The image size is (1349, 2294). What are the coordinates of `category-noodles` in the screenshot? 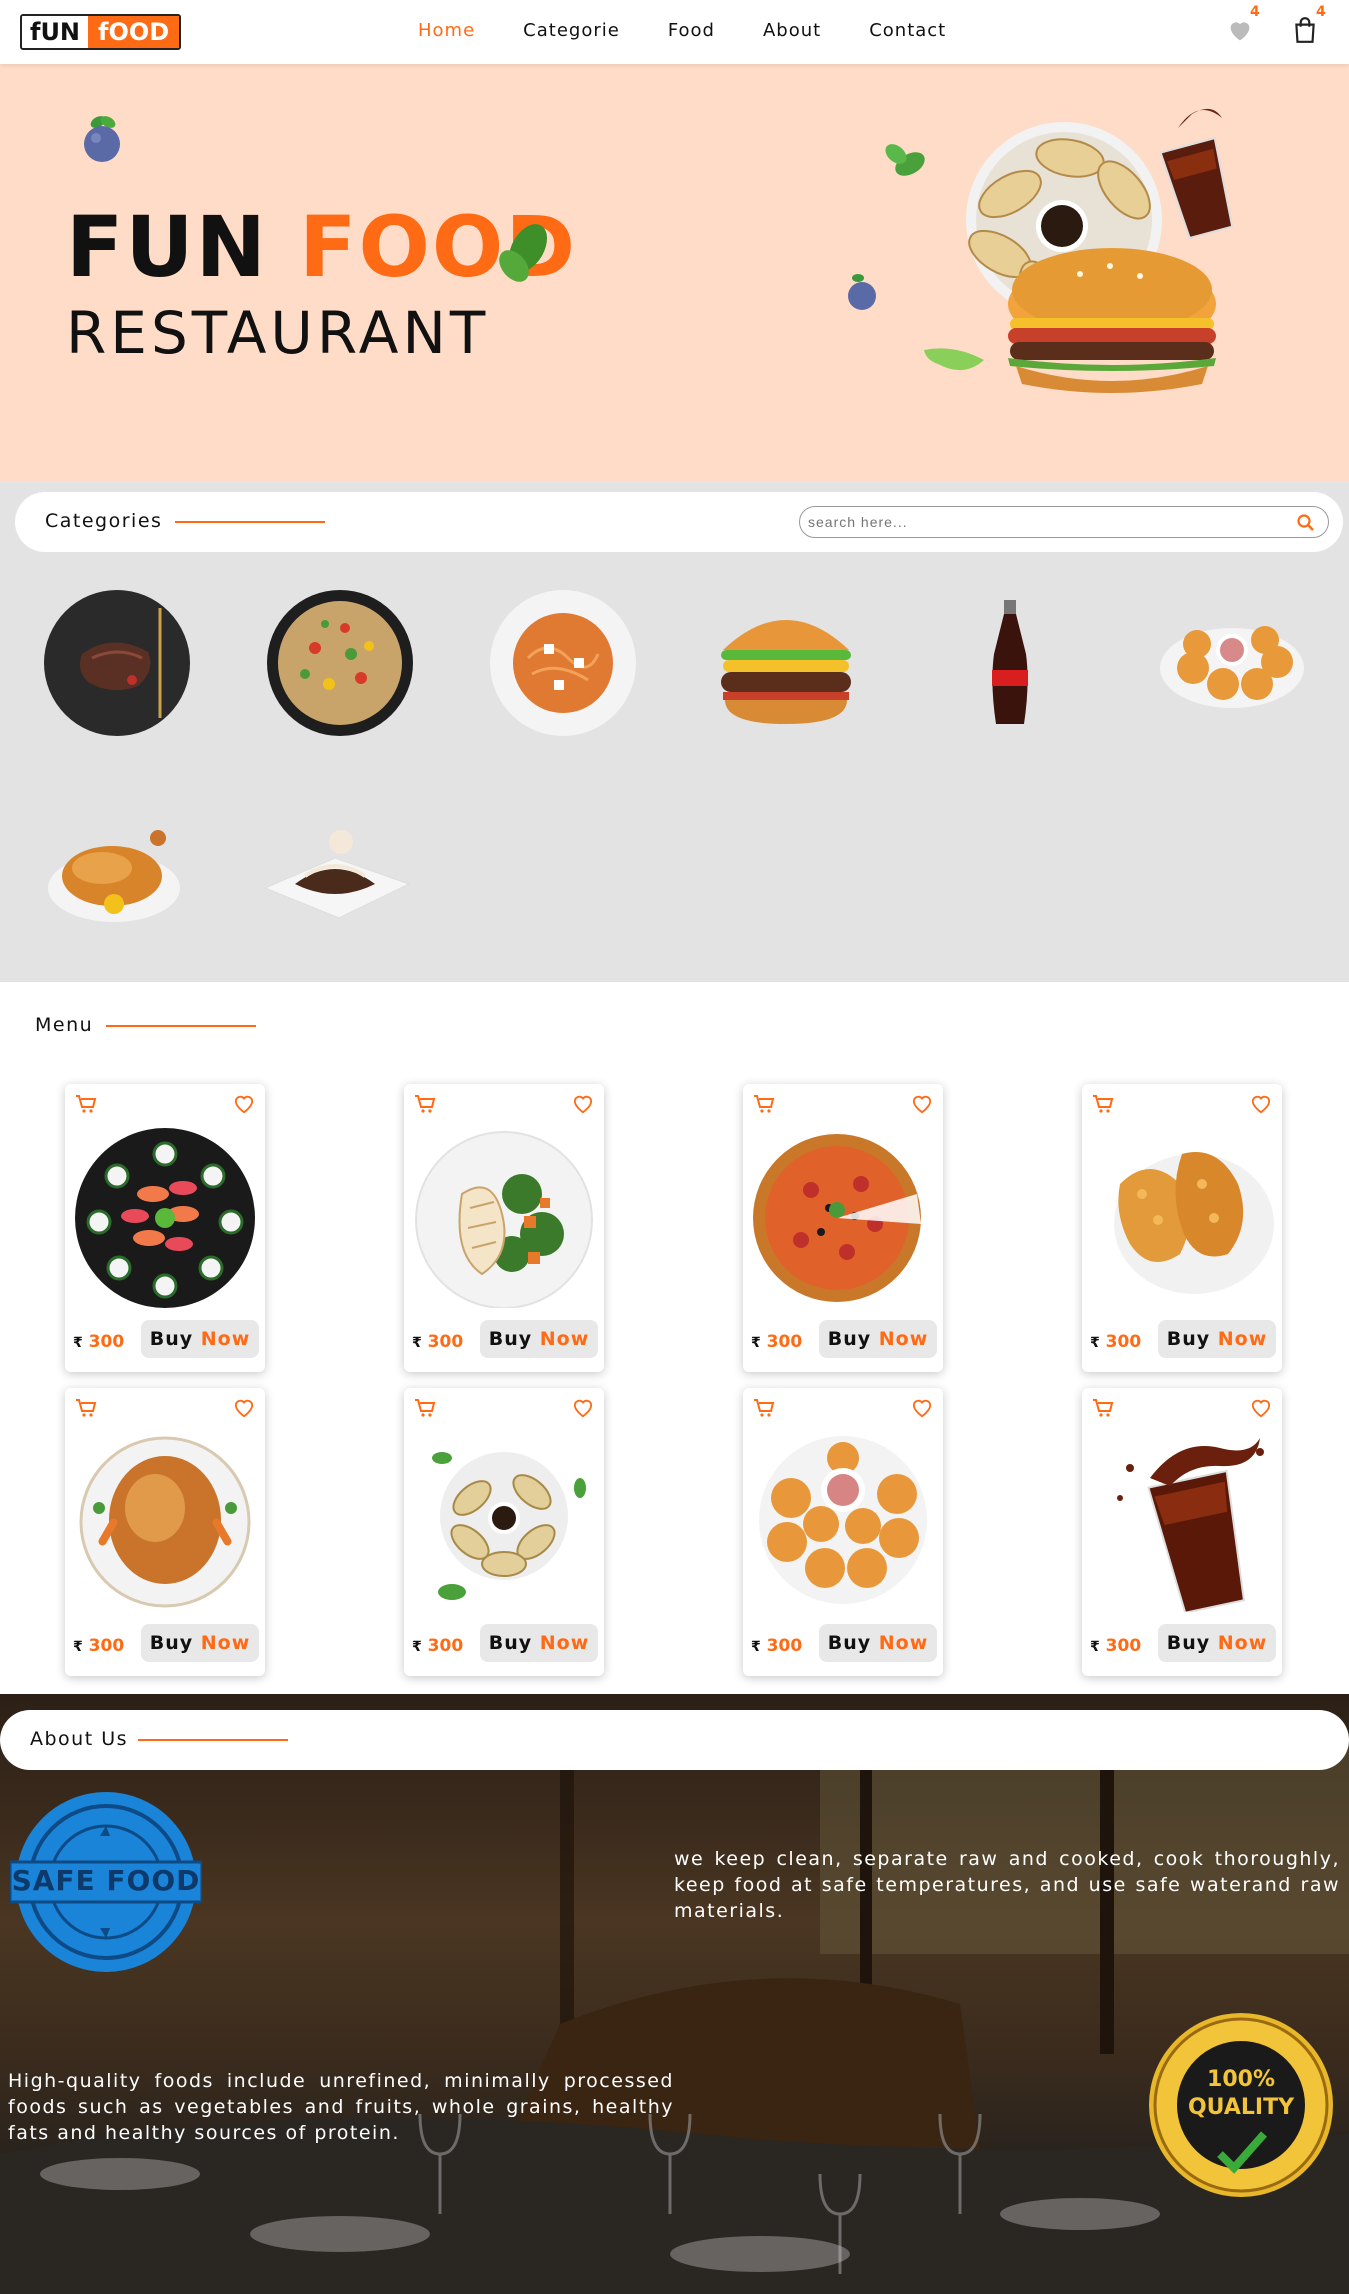 It's located at (340, 663).